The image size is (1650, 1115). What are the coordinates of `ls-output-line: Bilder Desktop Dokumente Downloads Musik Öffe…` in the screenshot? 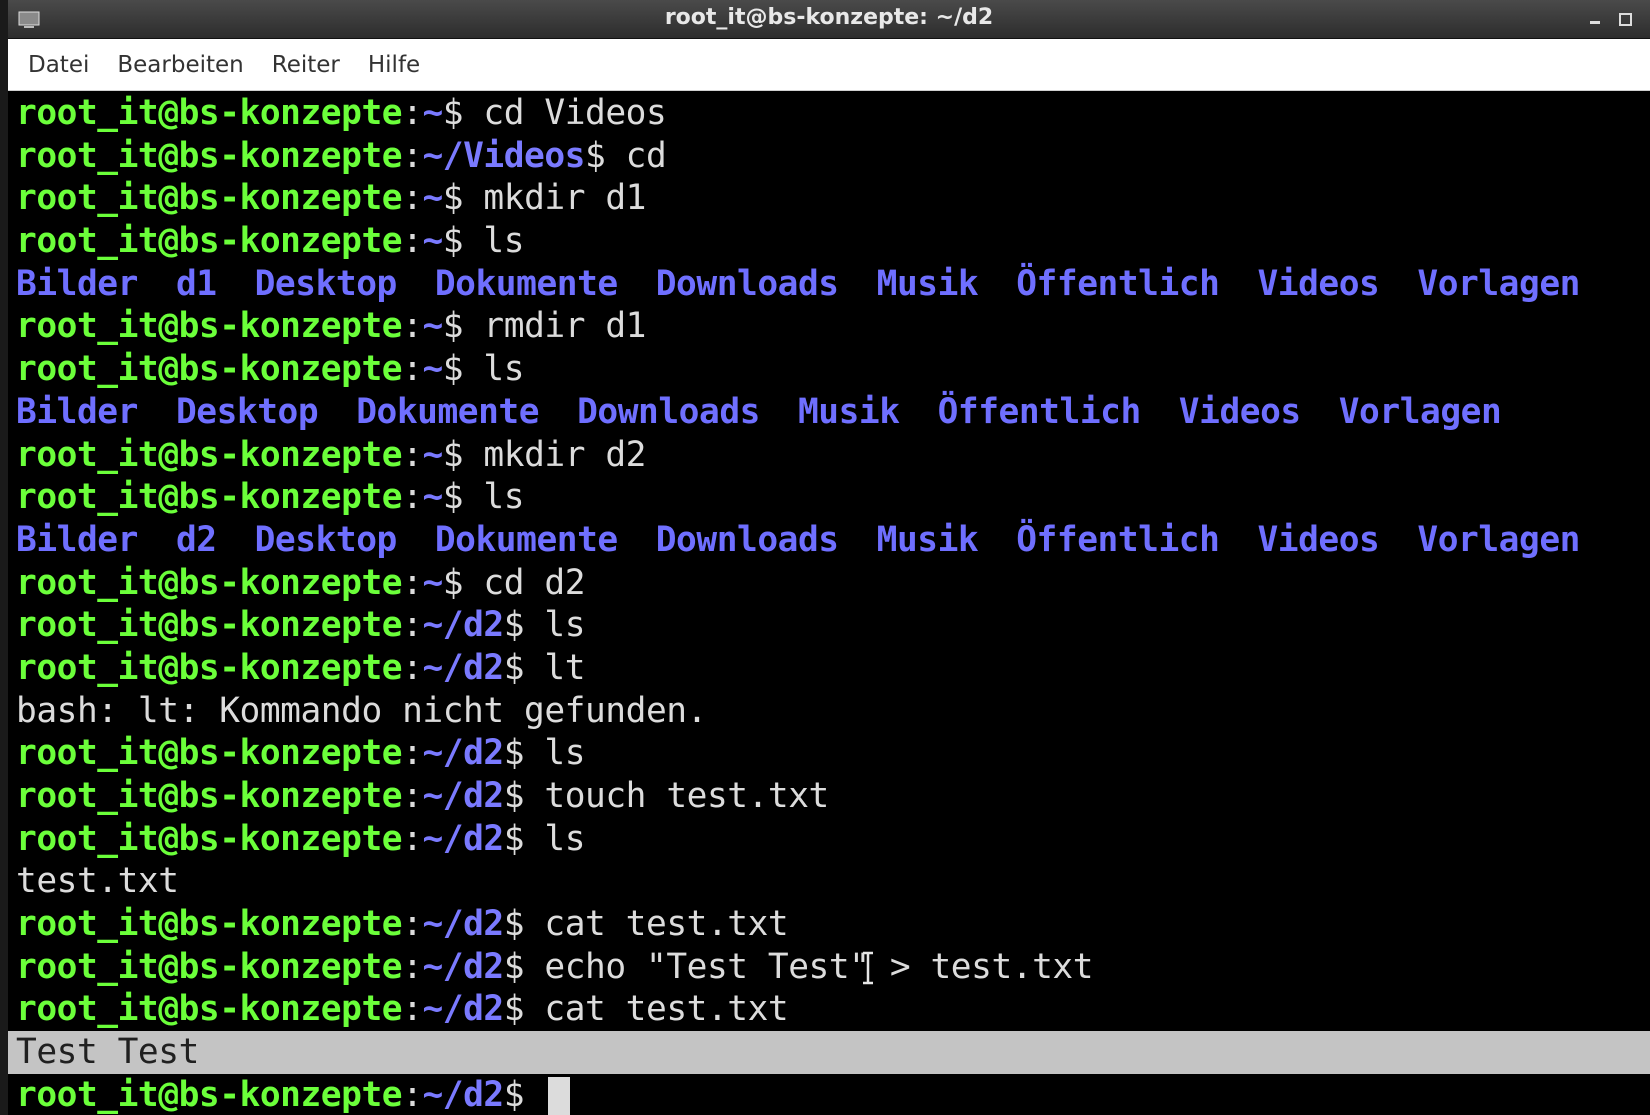 It's located at (829, 412).